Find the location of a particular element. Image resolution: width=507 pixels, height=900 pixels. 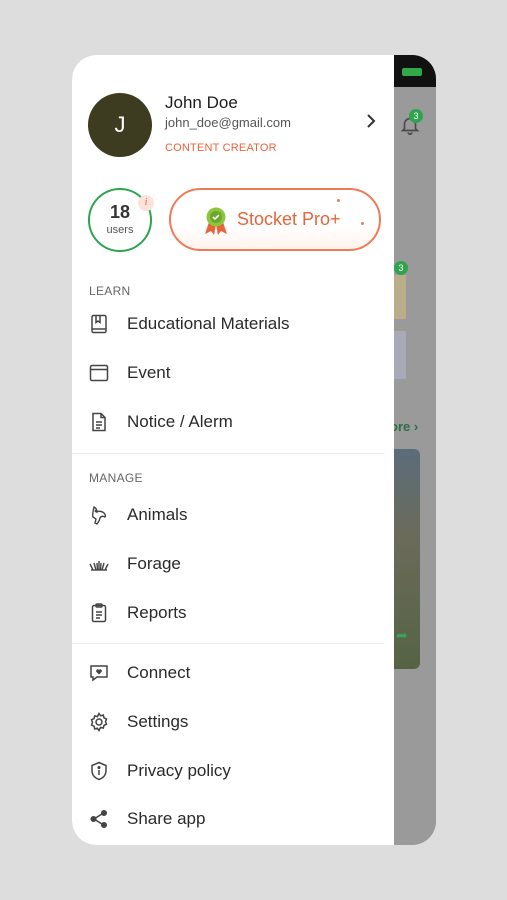

animal-icon is located at coordinates (99, 515).